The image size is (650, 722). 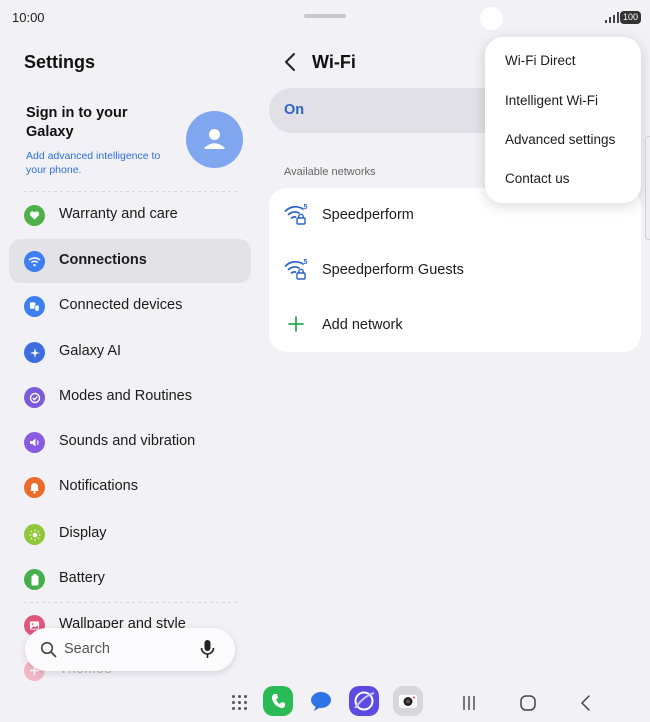 What do you see at coordinates (647, 188) in the screenshot?
I see `edge-panel-handle` at bounding box center [647, 188].